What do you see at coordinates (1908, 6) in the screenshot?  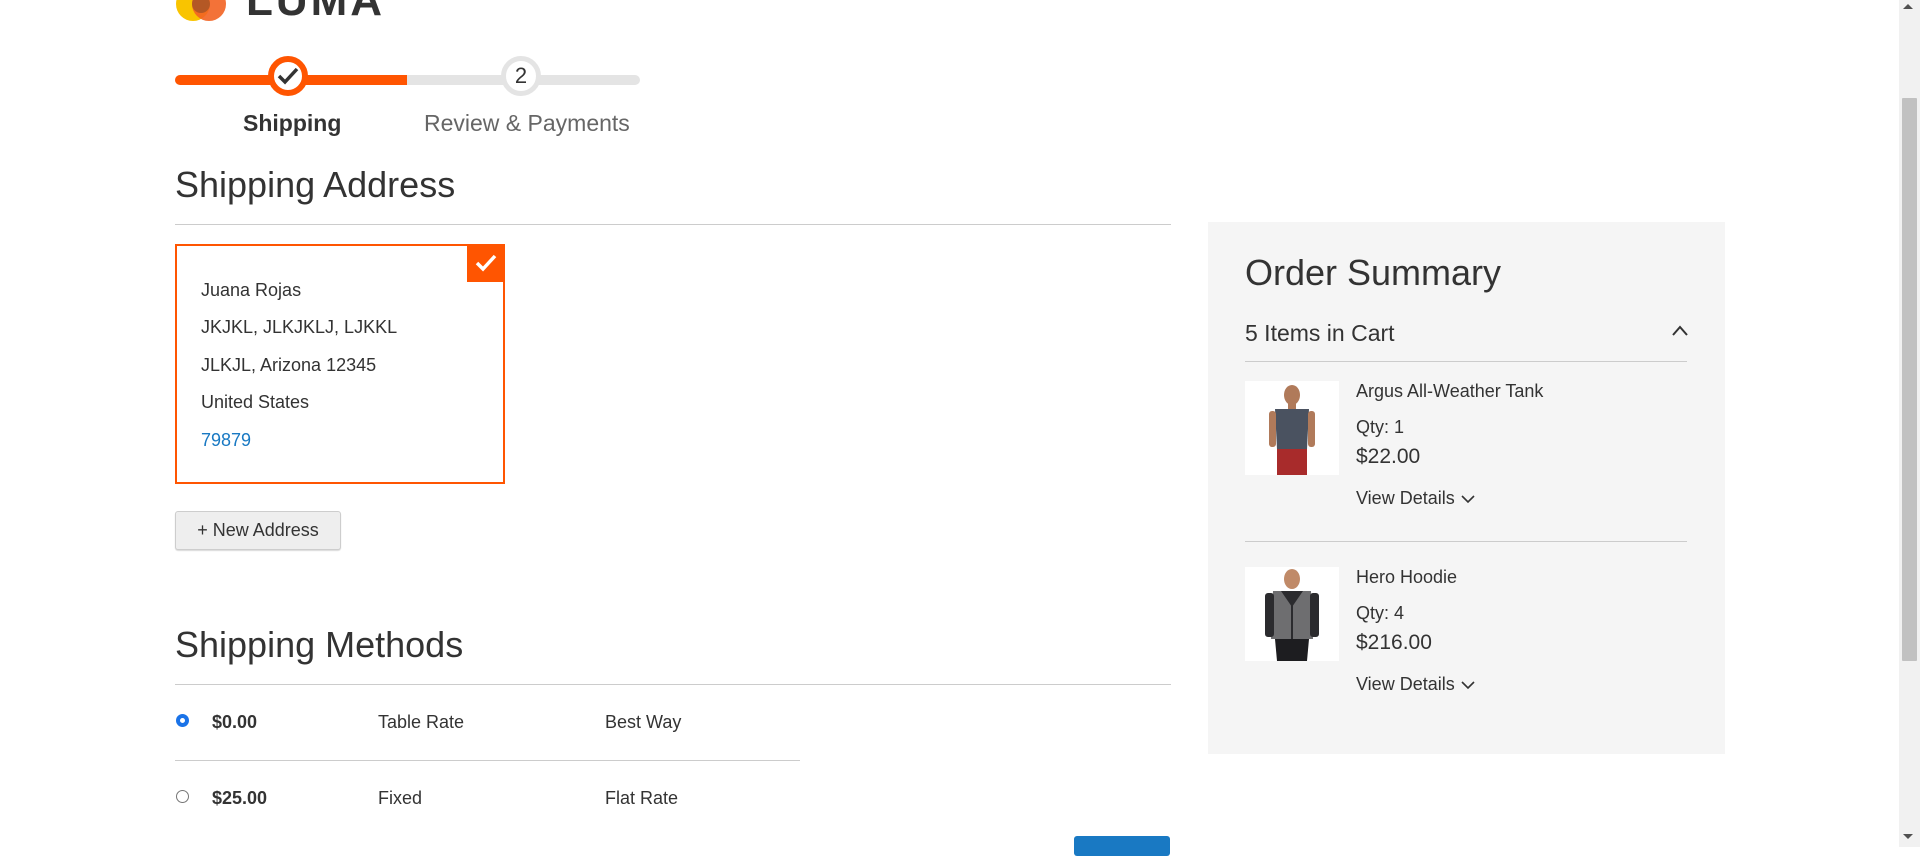 I see `scroll-up-arrow-icon` at bounding box center [1908, 6].